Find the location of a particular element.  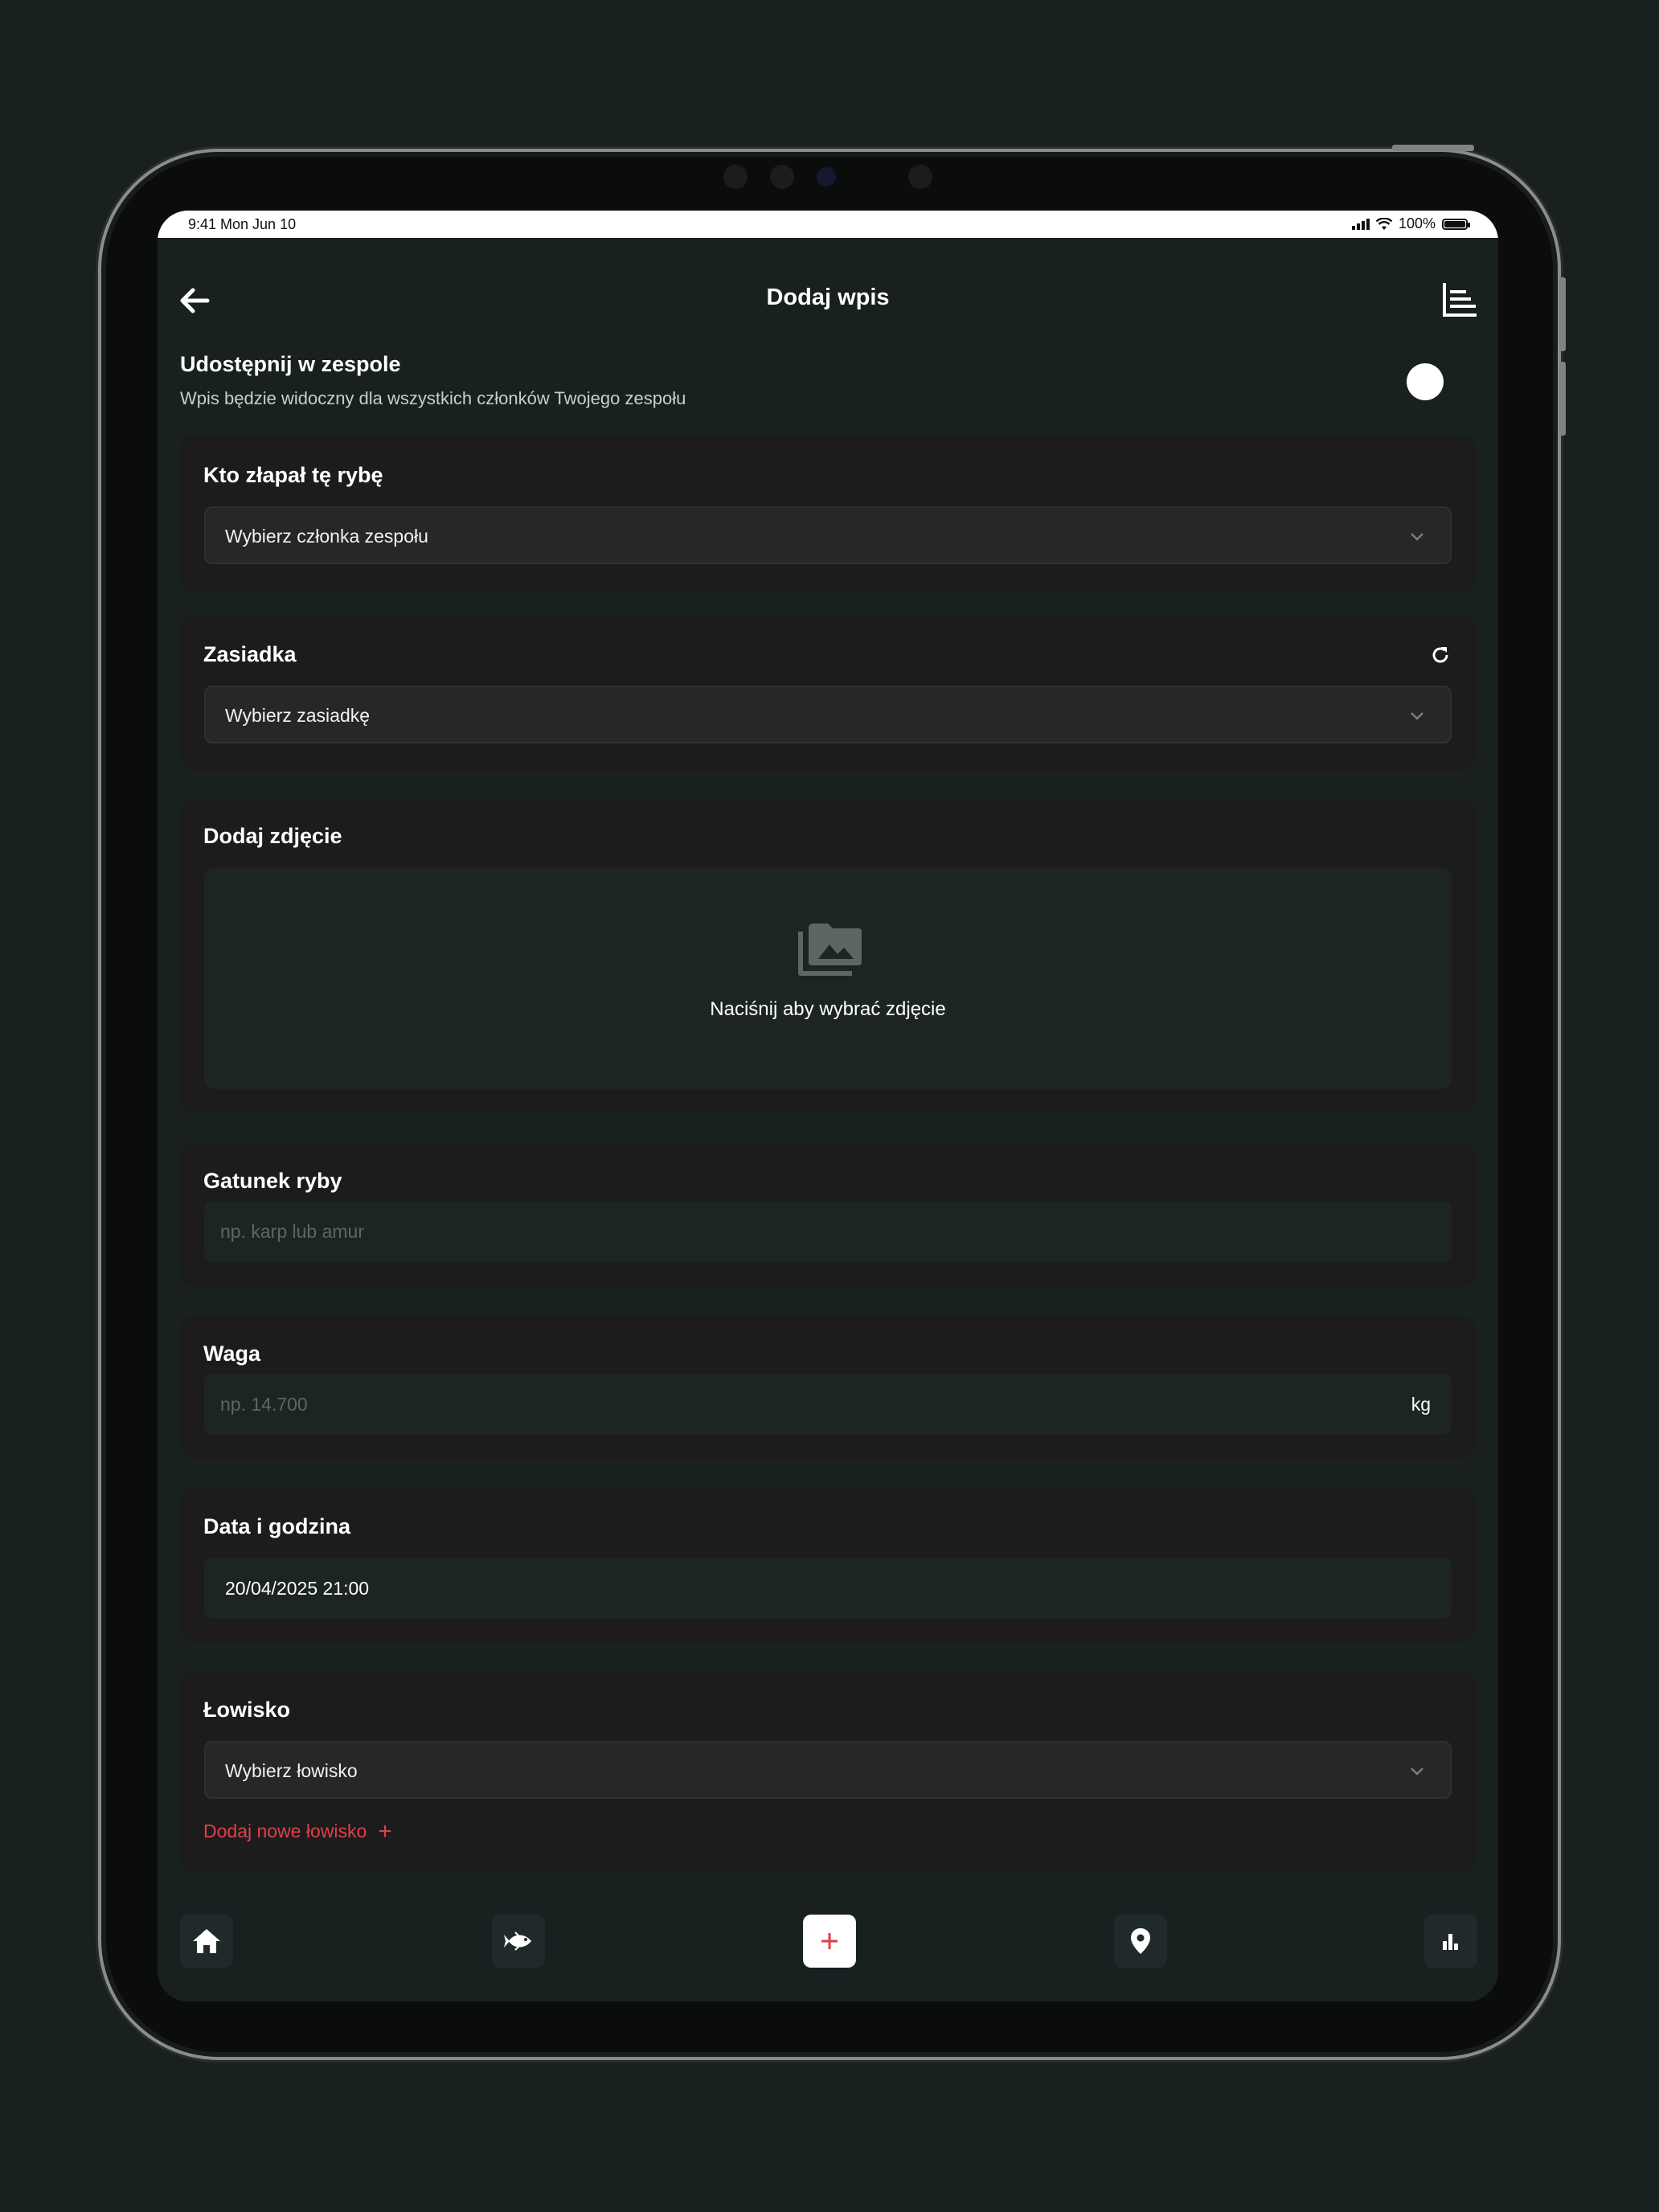

share-toggle is located at coordinates (1425, 381).